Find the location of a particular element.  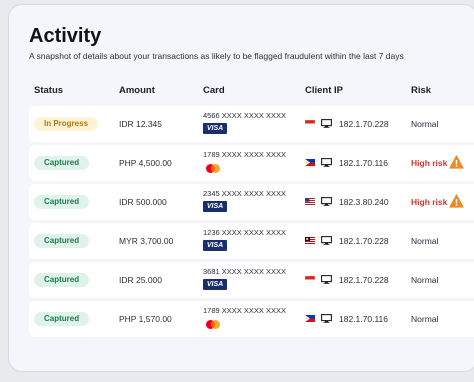

amount-value: IDR 12.345 is located at coordinates (140, 124).